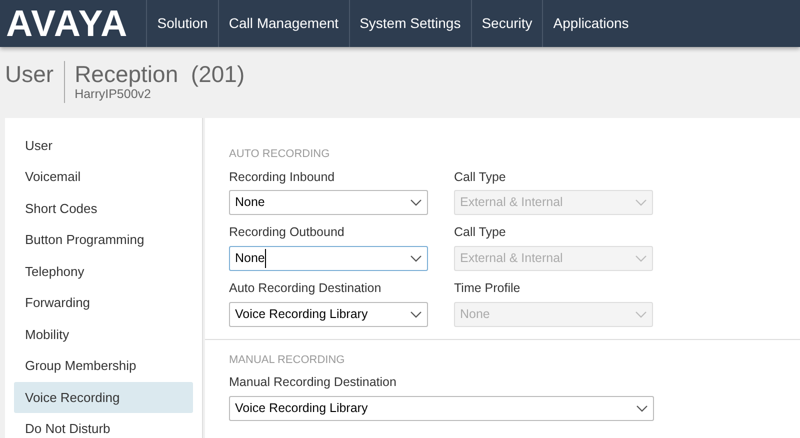 The image size is (800, 438). What do you see at coordinates (409, 23) in the screenshot?
I see `nav-menu-item: System Settings` at bounding box center [409, 23].